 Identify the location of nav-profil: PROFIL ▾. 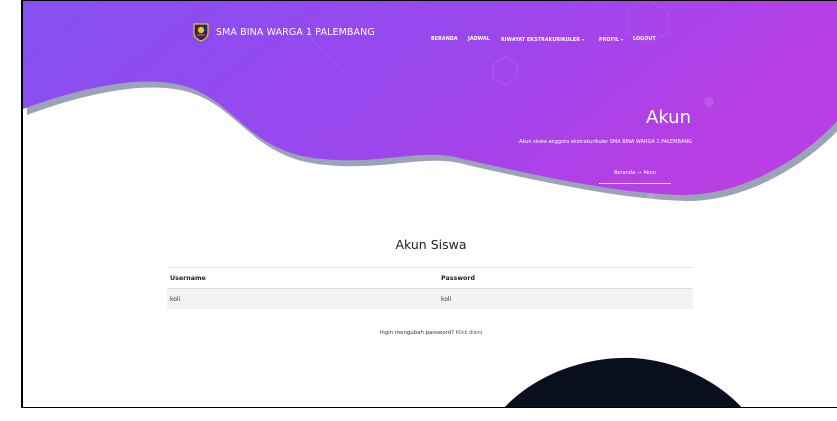
(611, 40).